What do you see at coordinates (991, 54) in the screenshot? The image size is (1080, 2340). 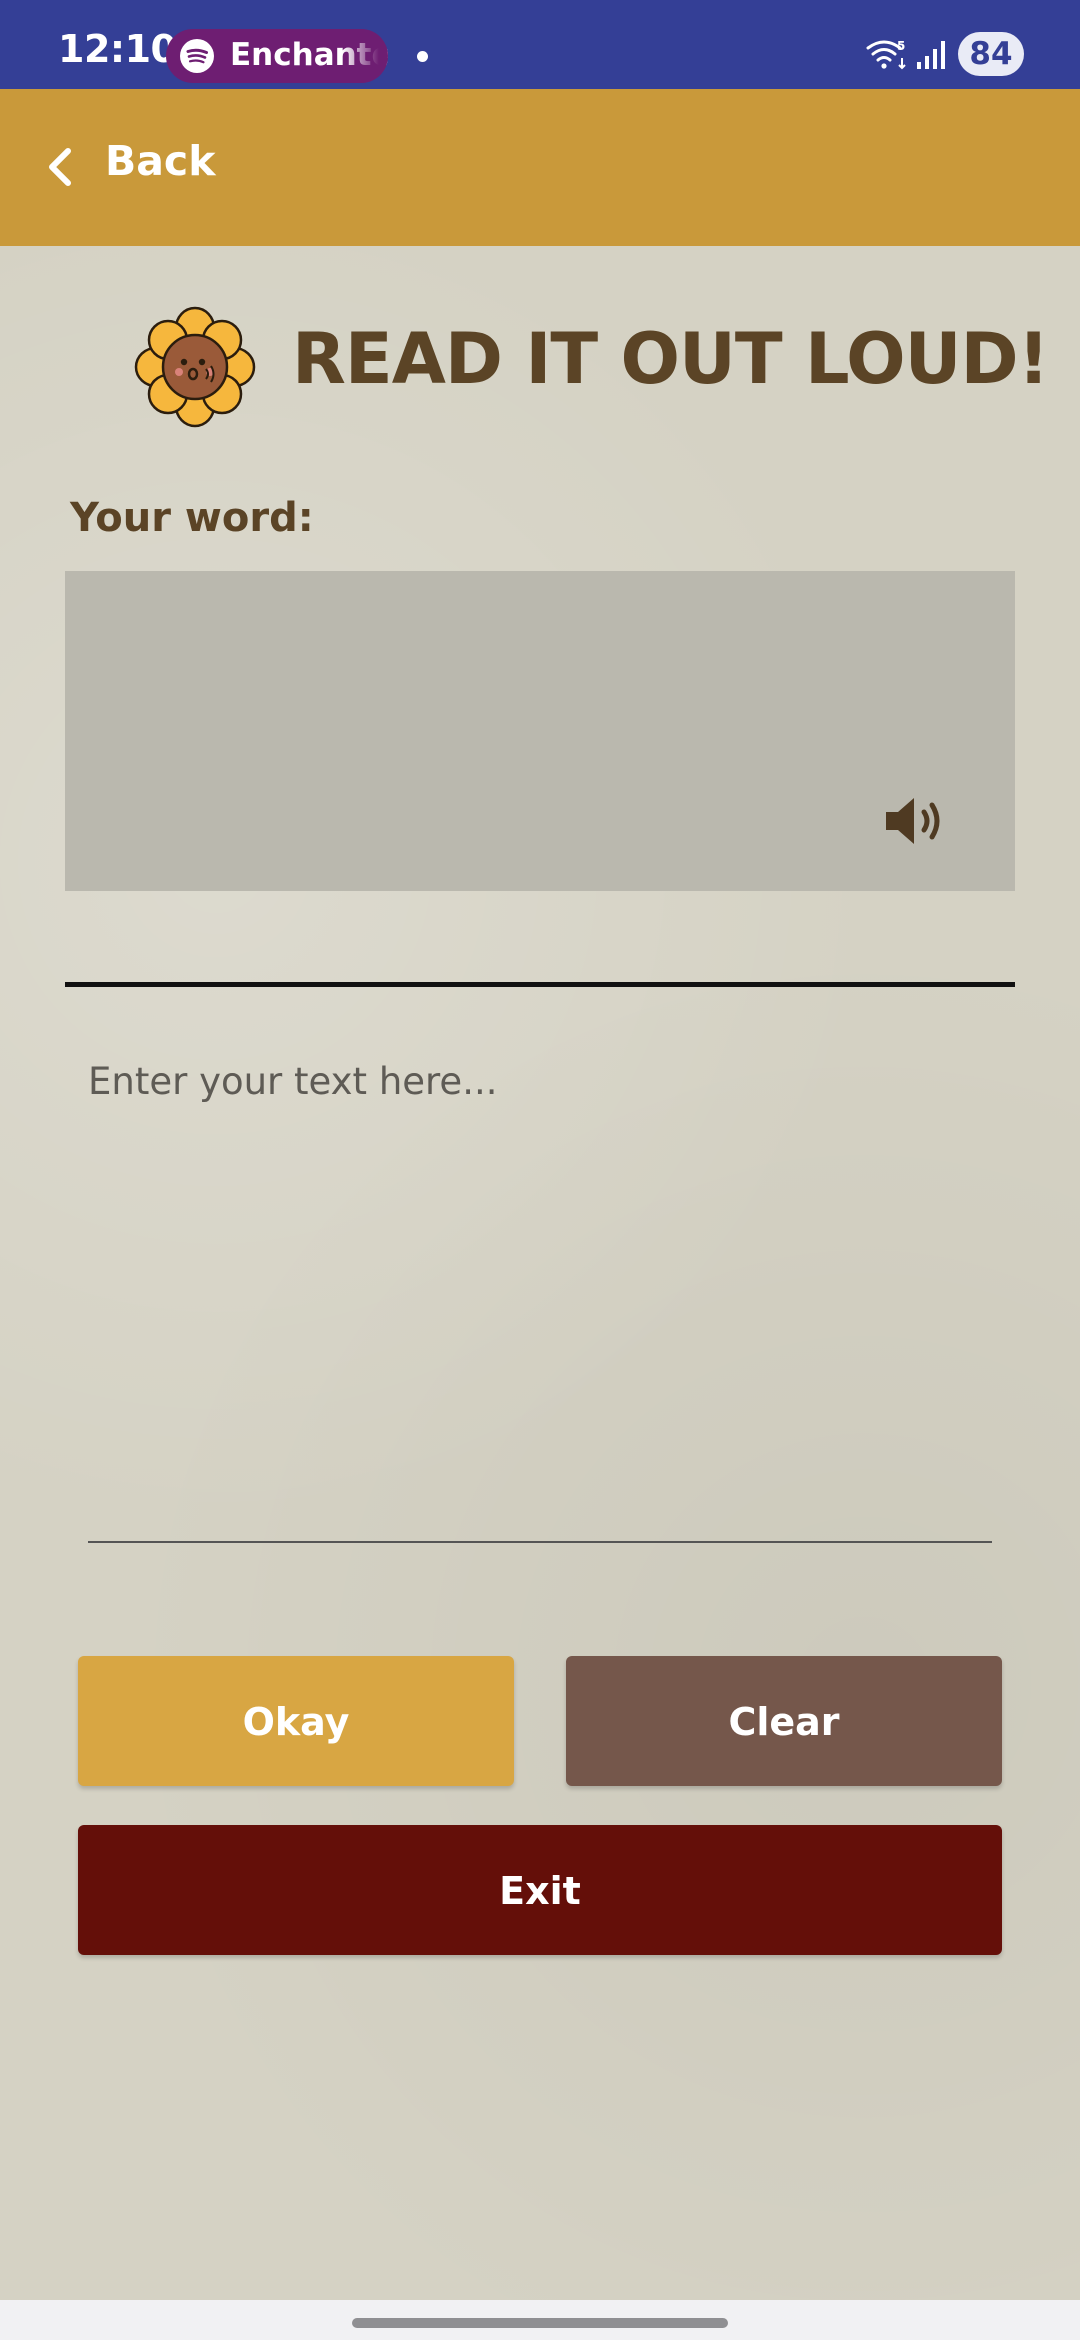 I see `battery-indicator: 84` at bounding box center [991, 54].